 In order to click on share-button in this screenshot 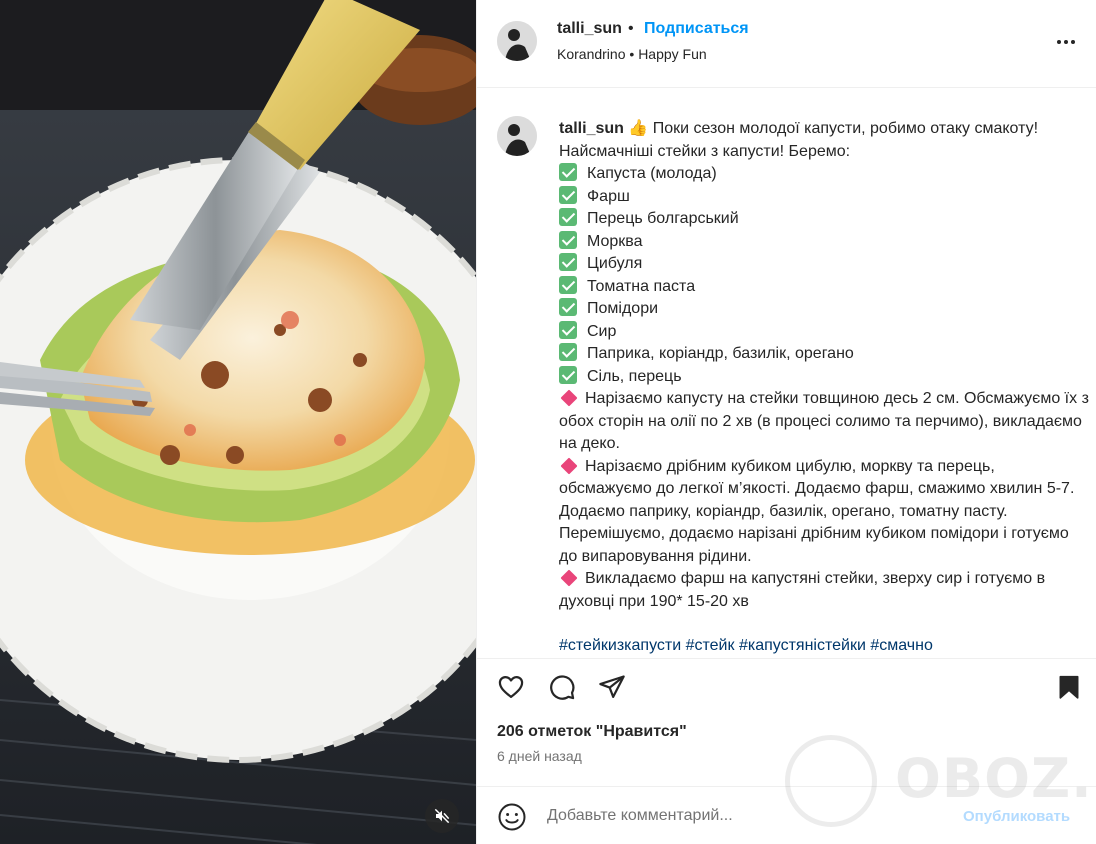, I will do `click(612, 687)`.